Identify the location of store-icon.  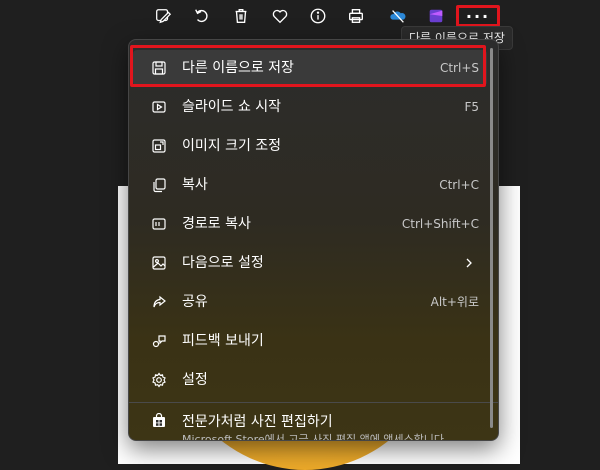
(159, 420).